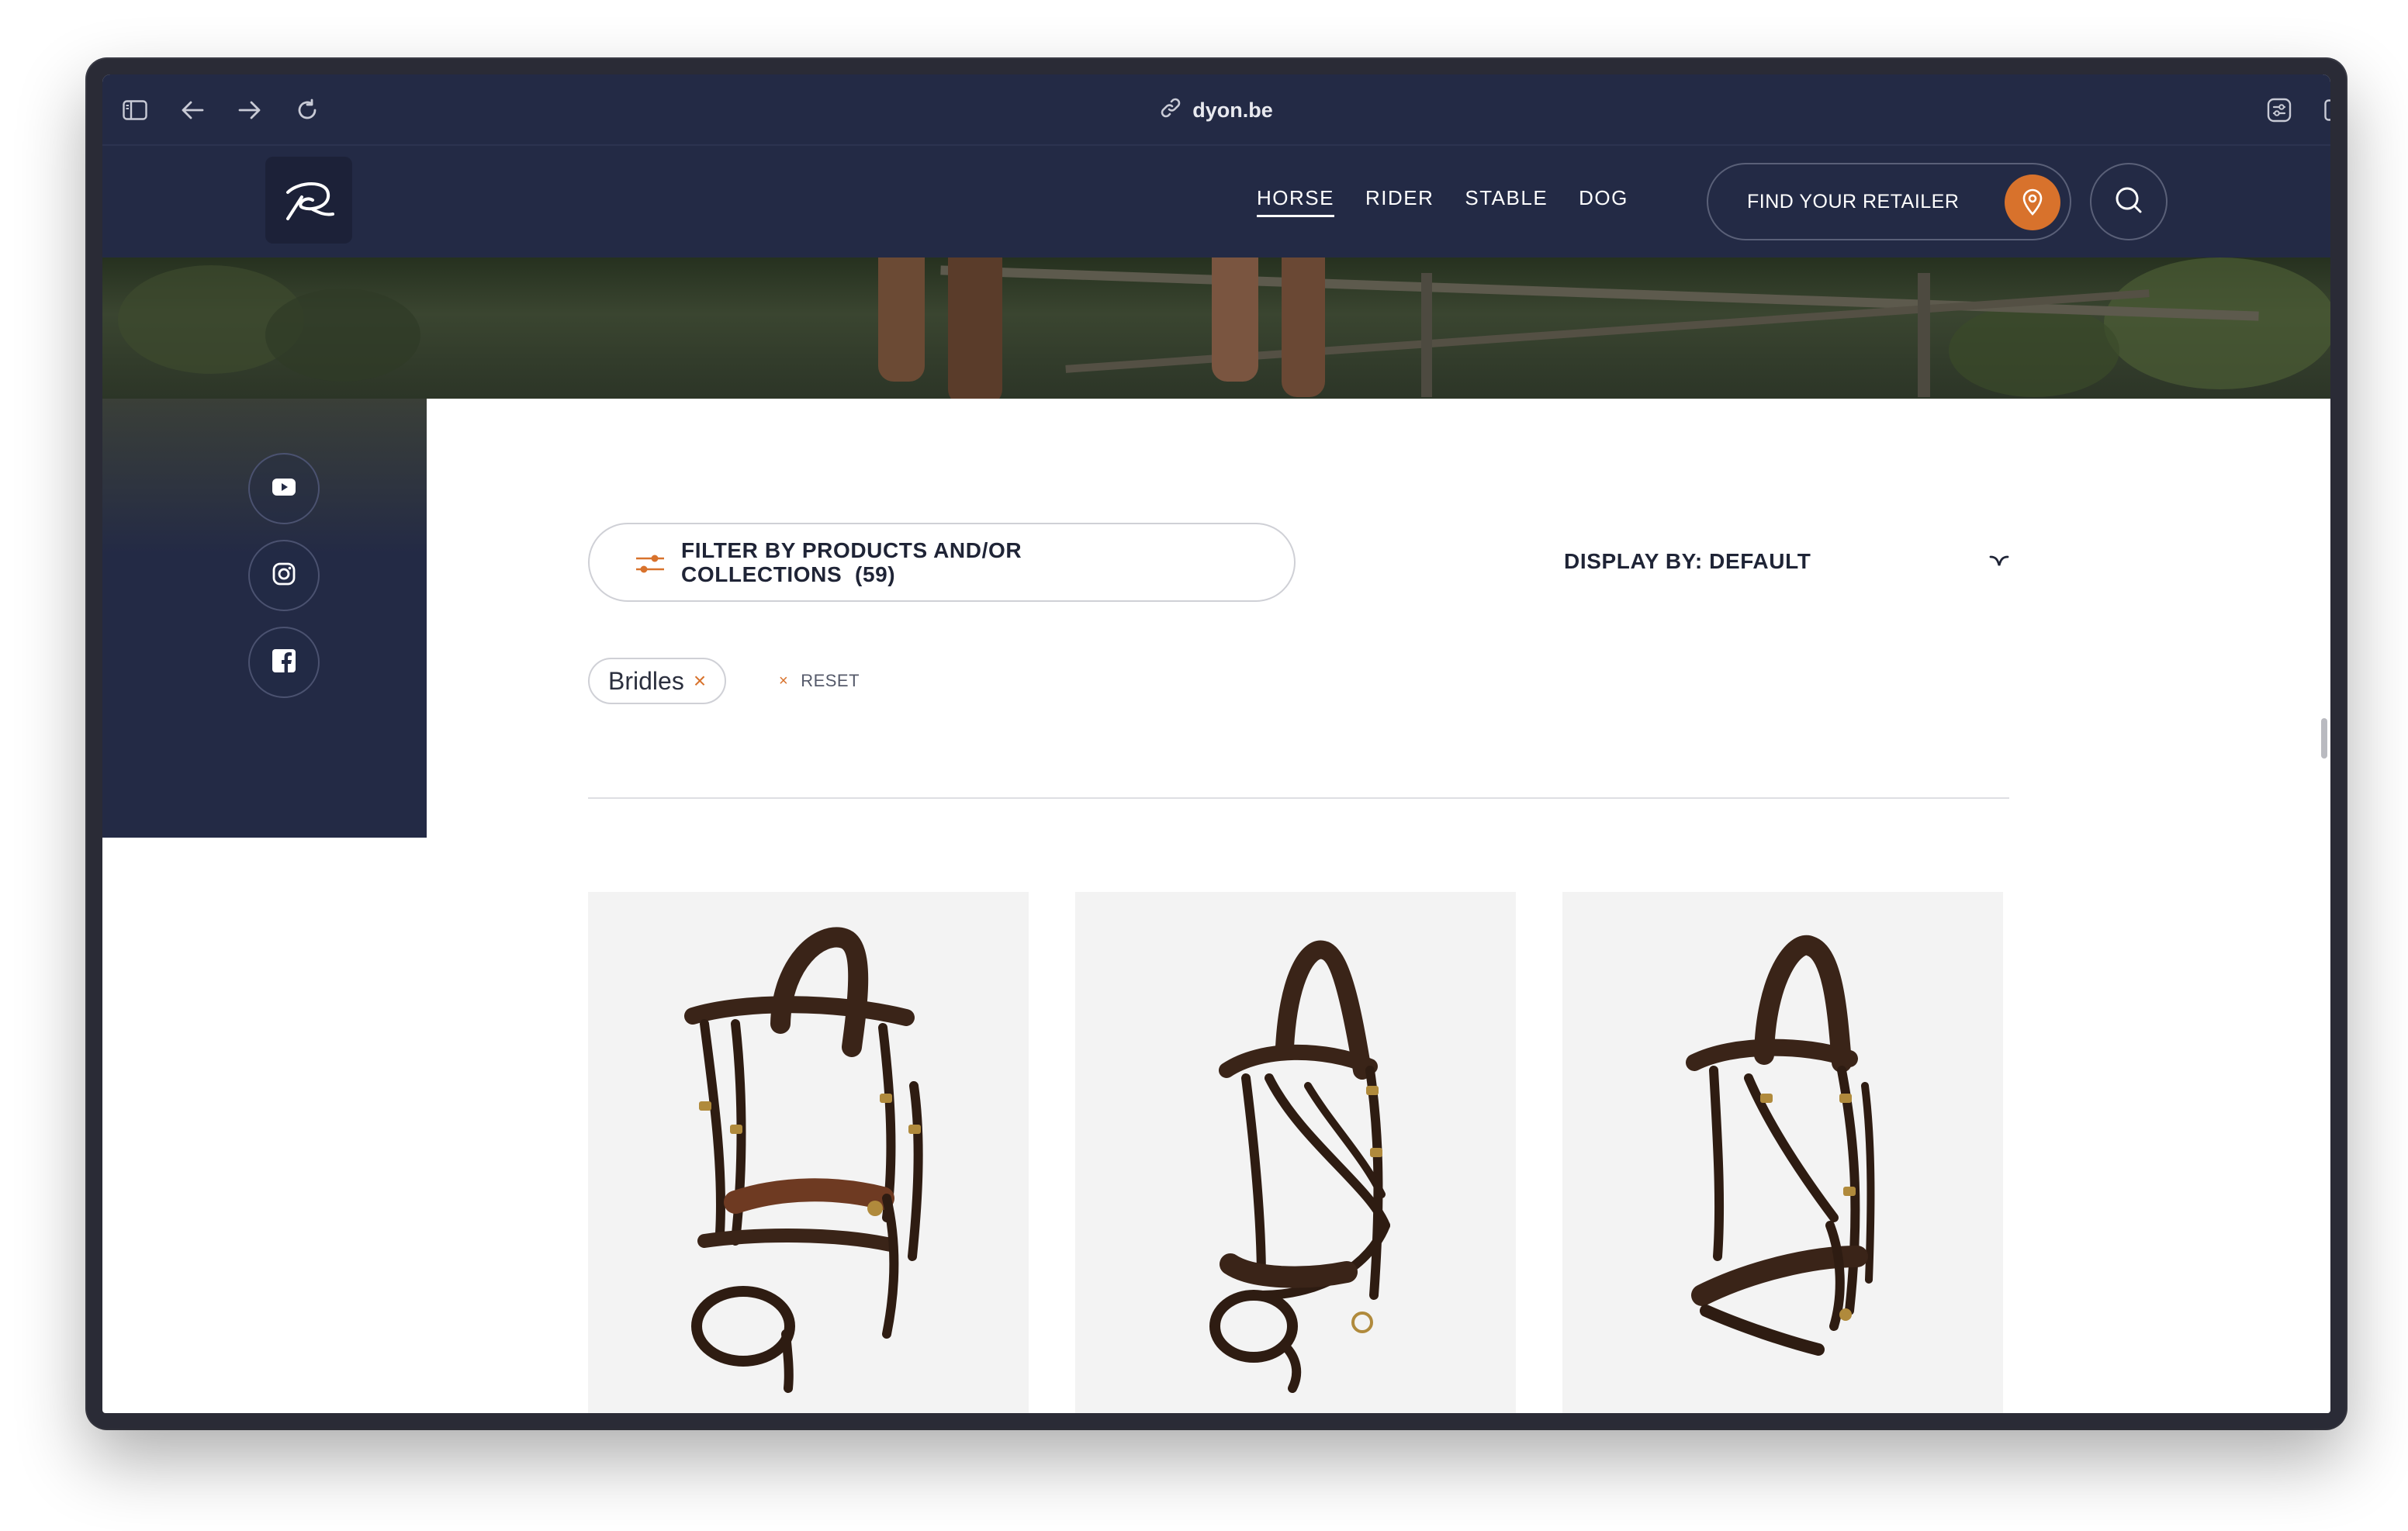  I want to click on chevron-down-icon, so click(1999, 561).